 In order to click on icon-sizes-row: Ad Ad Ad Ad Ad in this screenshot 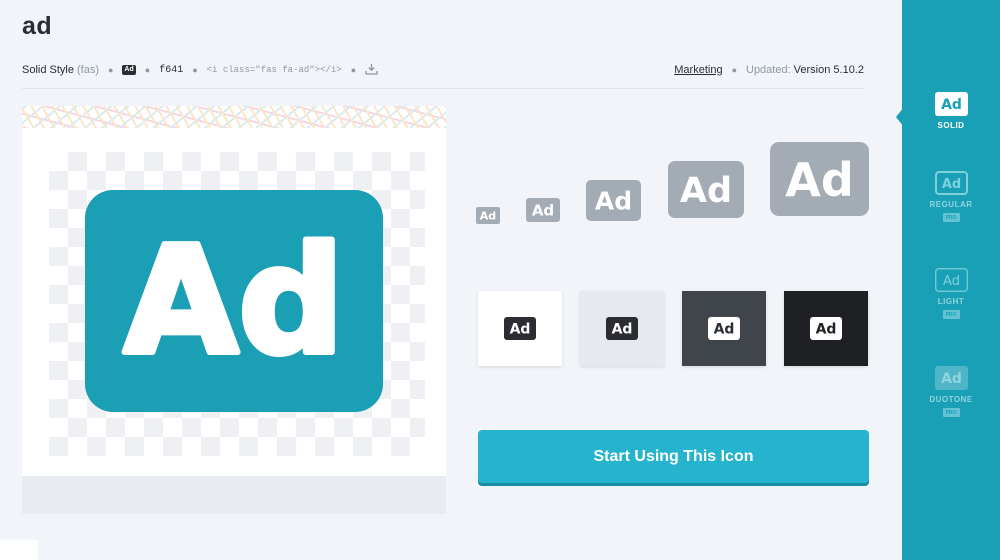, I will do `click(673, 184)`.